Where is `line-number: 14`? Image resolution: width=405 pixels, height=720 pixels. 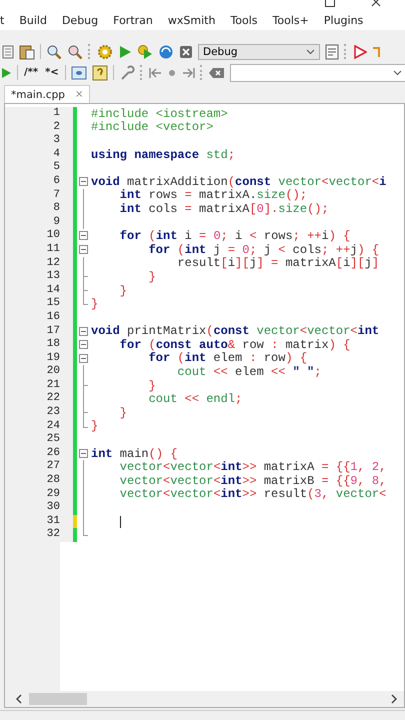 line-number: 14 is located at coordinates (39, 291).